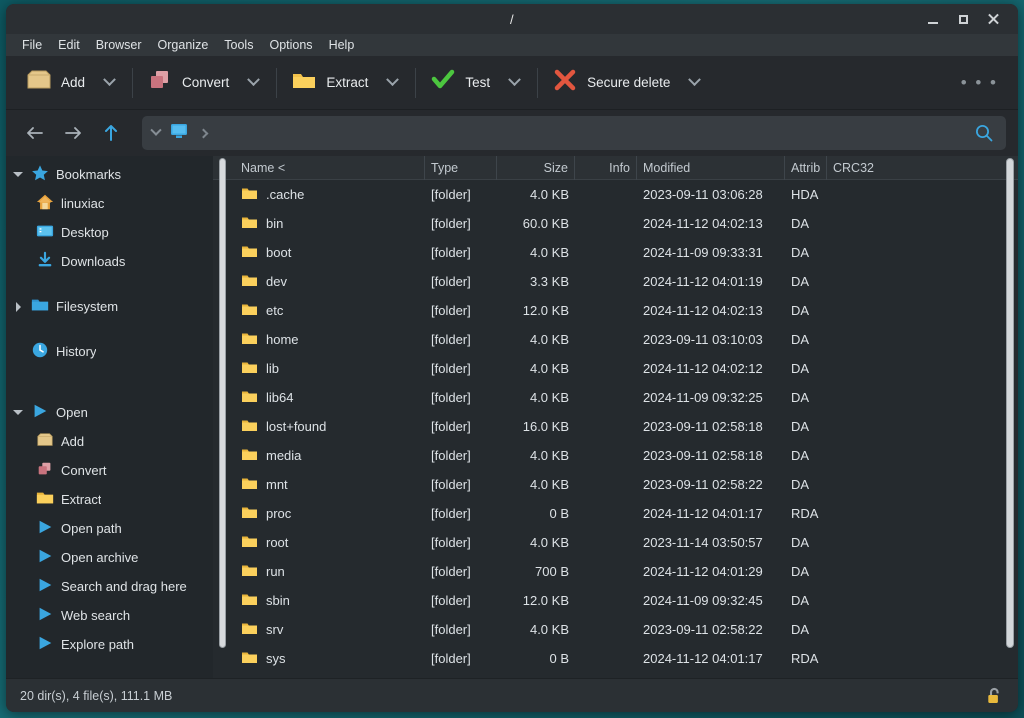 This screenshot has height=718, width=1024. Describe the element at coordinates (188, 82) in the screenshot. I see `convert-button: Convert` at that location.